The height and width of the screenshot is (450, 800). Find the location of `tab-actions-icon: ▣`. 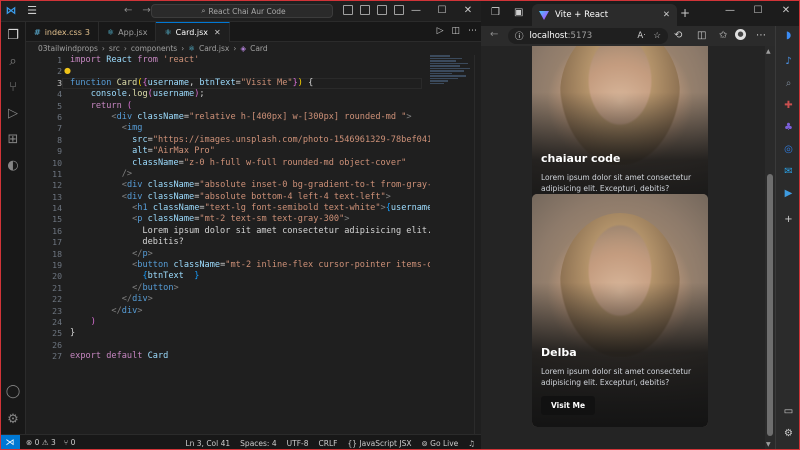

tab-actions-icon: ▣ is located at coordinates (518, 12).